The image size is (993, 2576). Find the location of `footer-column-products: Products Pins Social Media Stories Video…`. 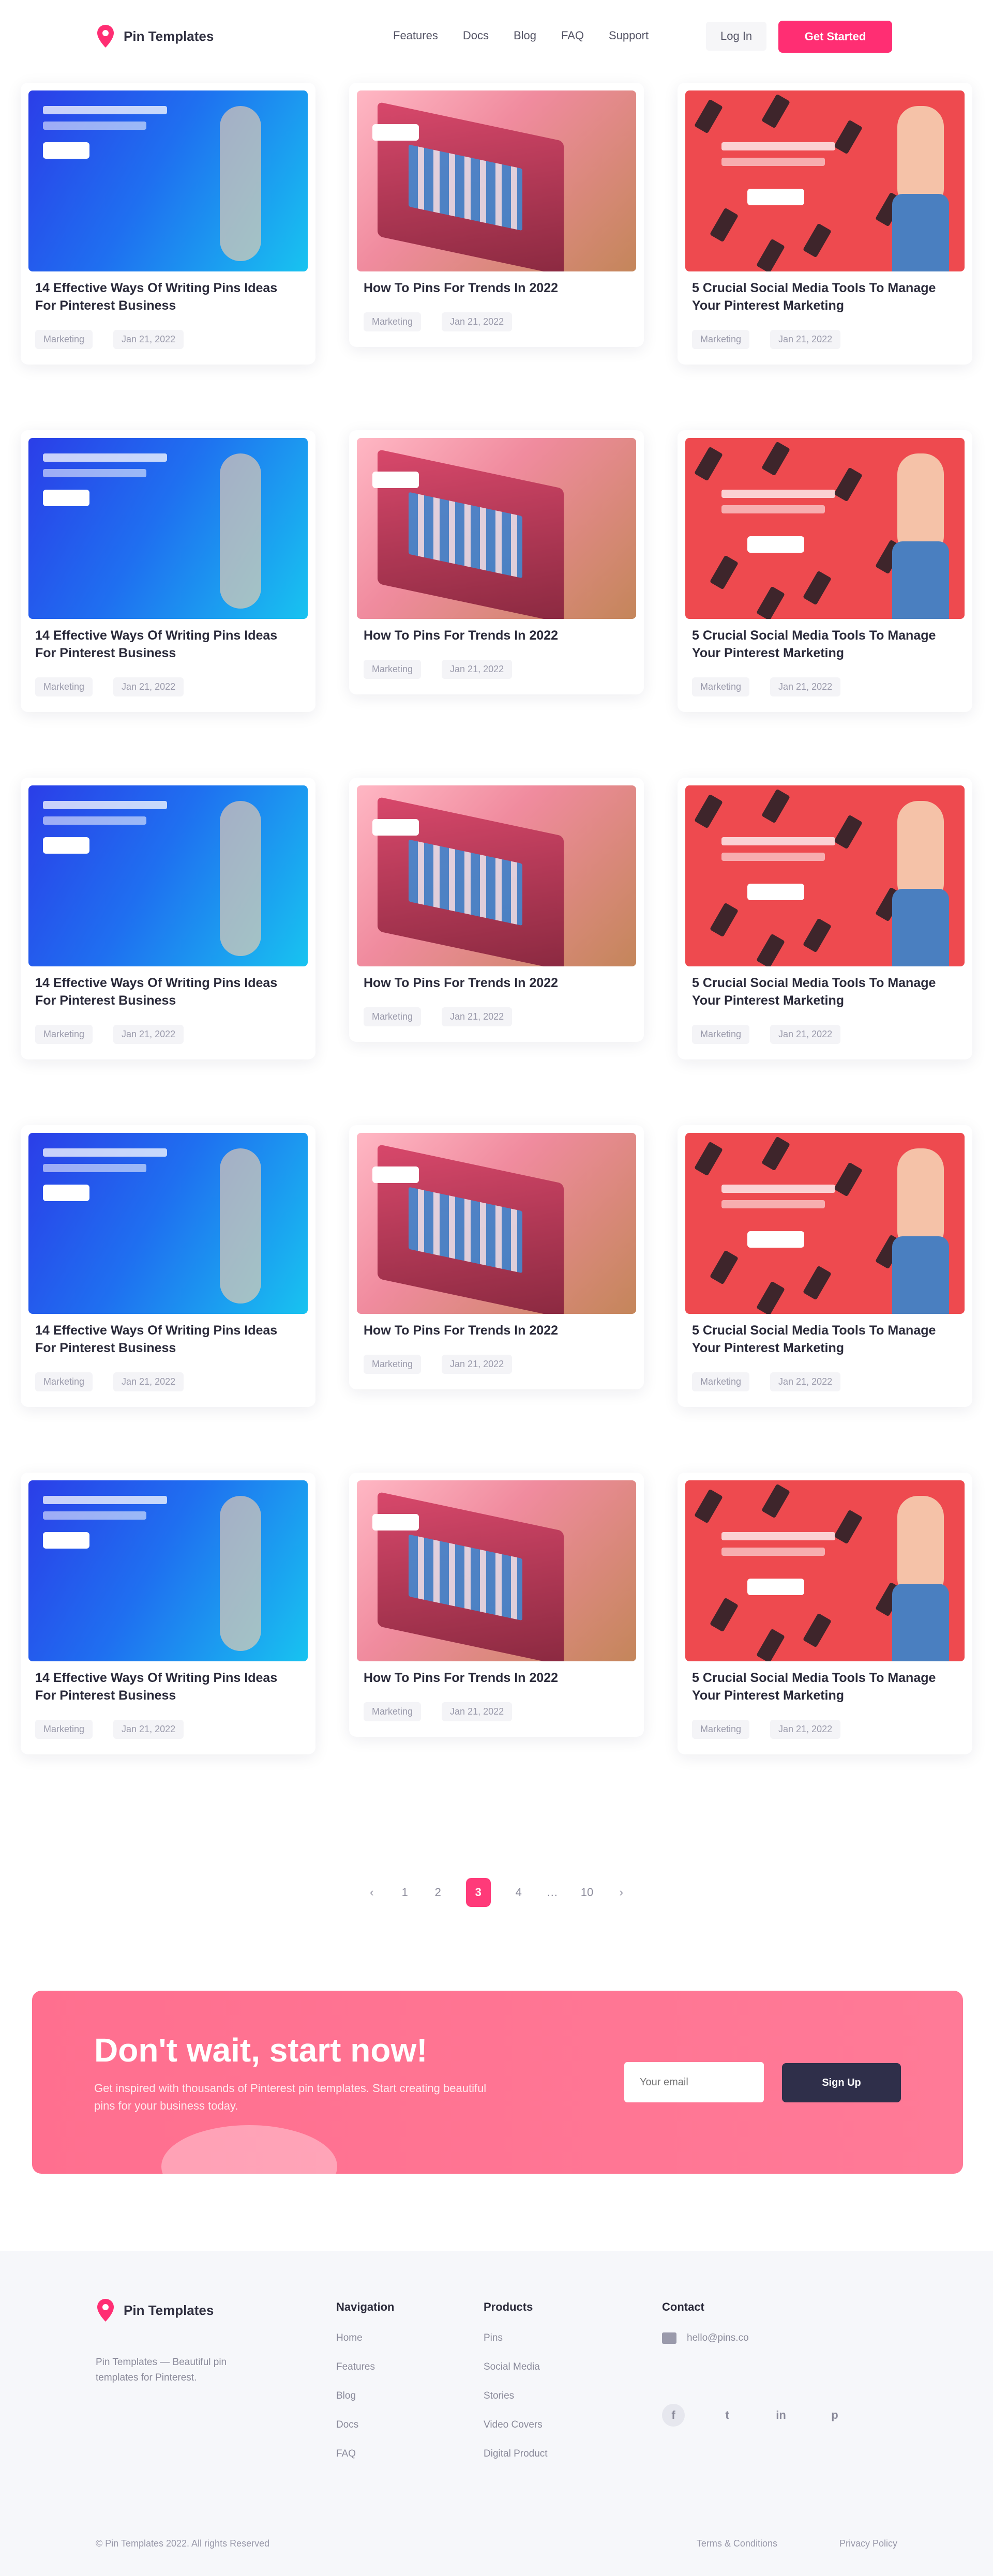

footer-column-products: Products Pins Social Media Stories Video… is located at coordinates (516, 2389).